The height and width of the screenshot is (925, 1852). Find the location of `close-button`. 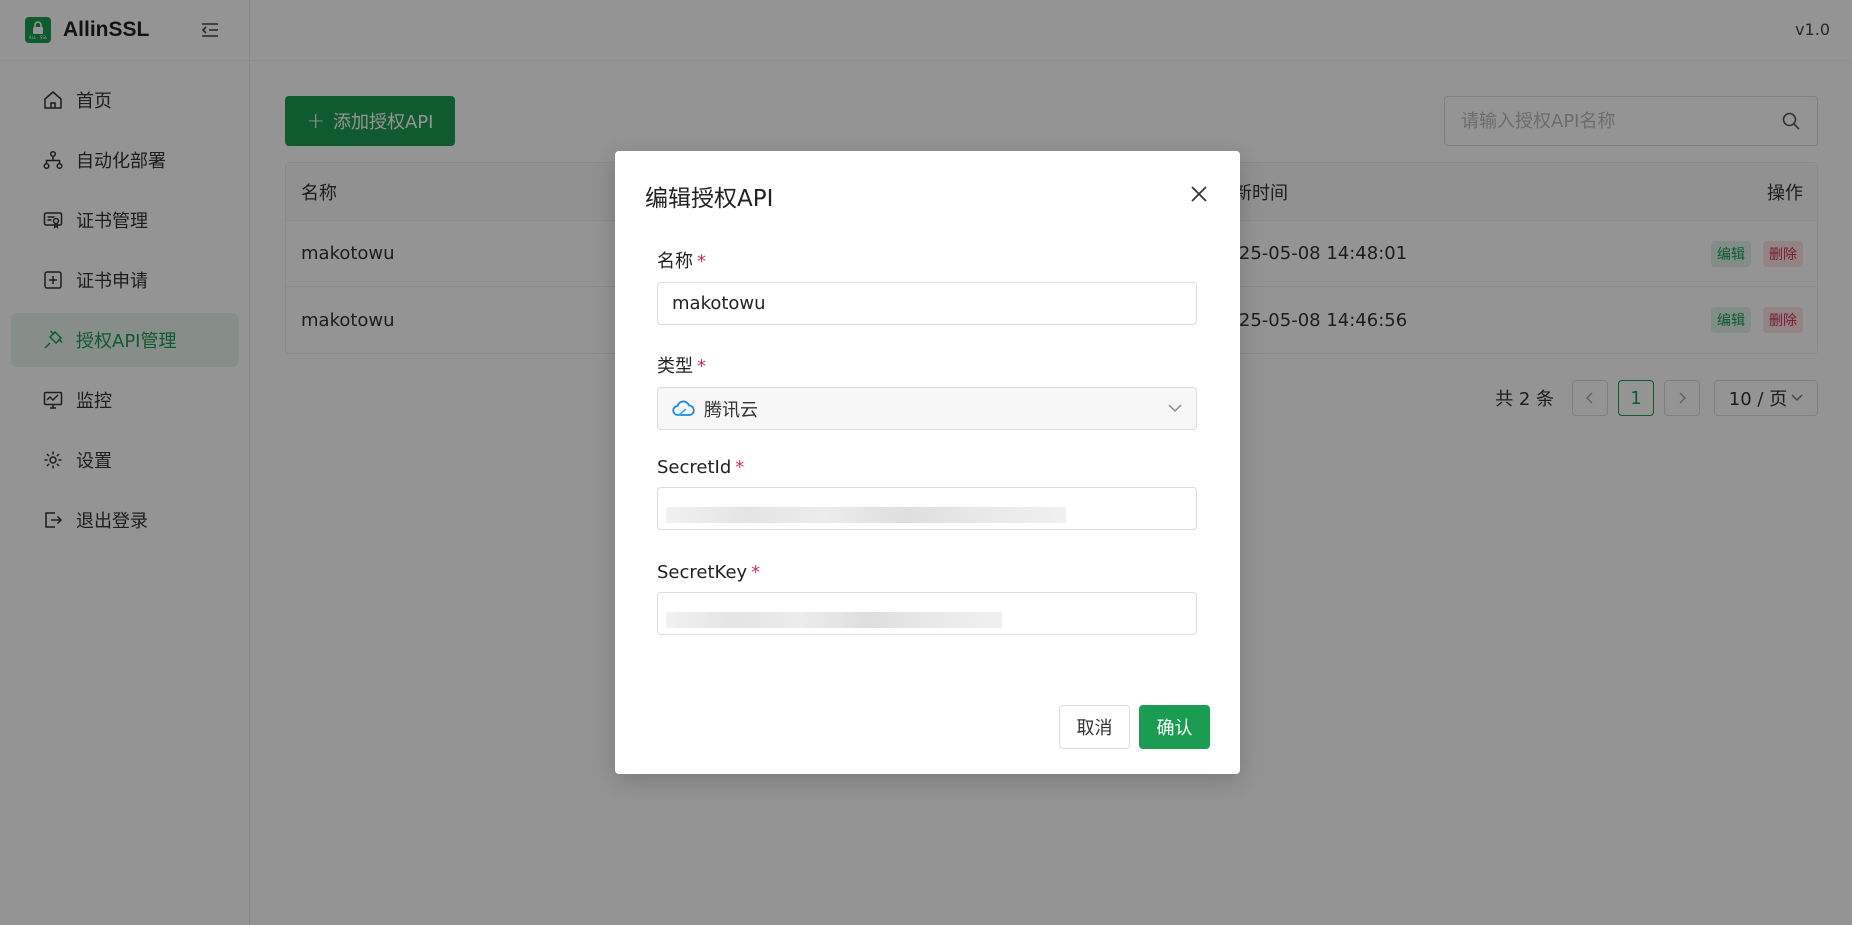

close-button is located at coordinates (1199, 194).